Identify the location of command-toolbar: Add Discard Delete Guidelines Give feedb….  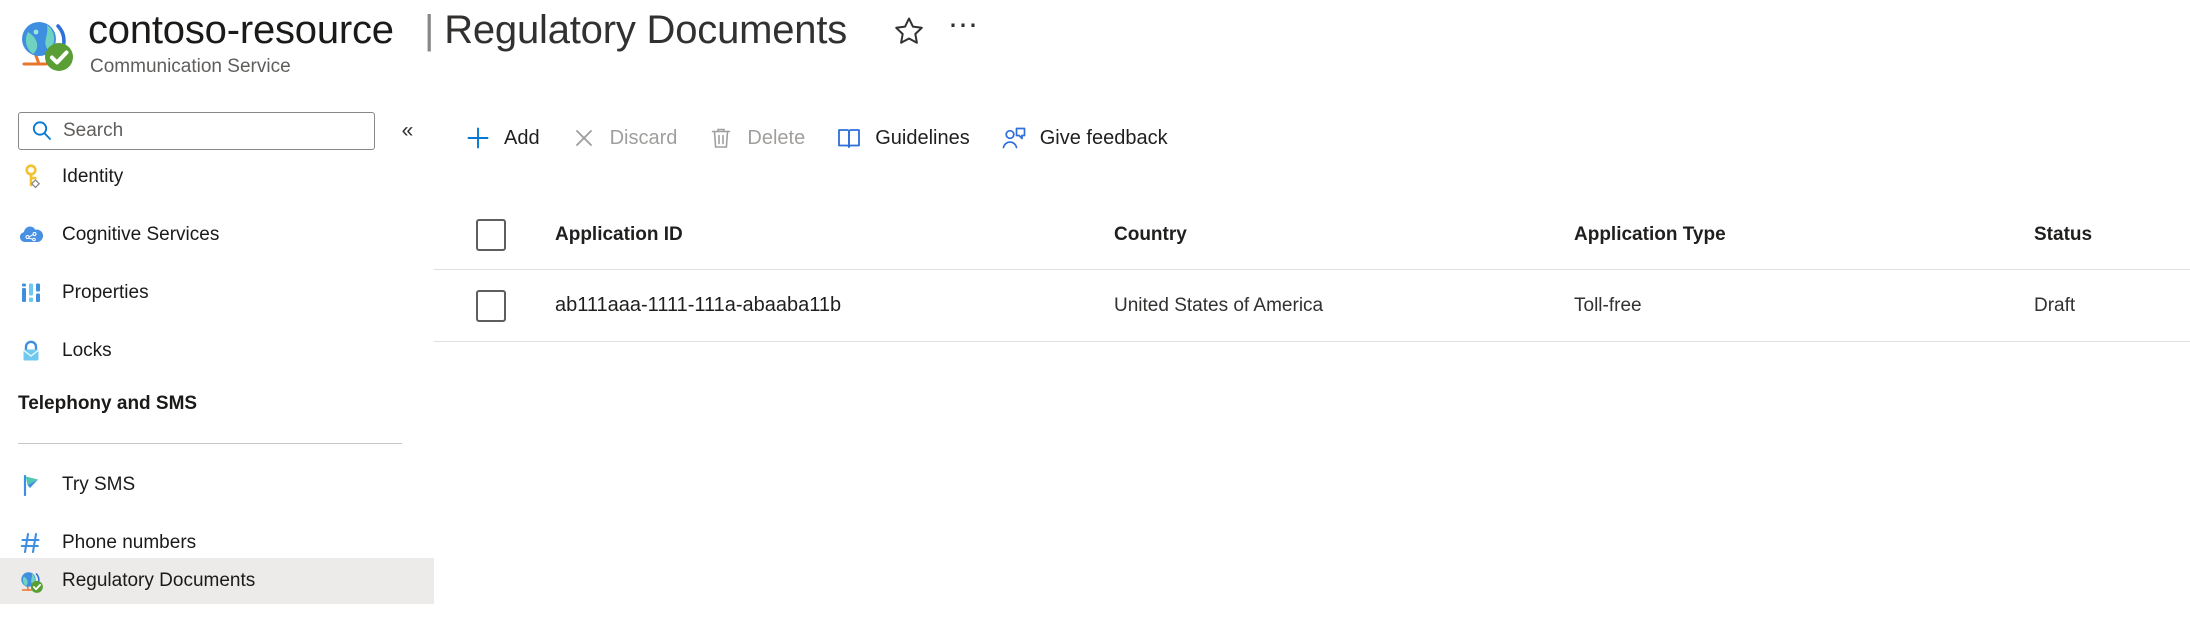
(829, 138).